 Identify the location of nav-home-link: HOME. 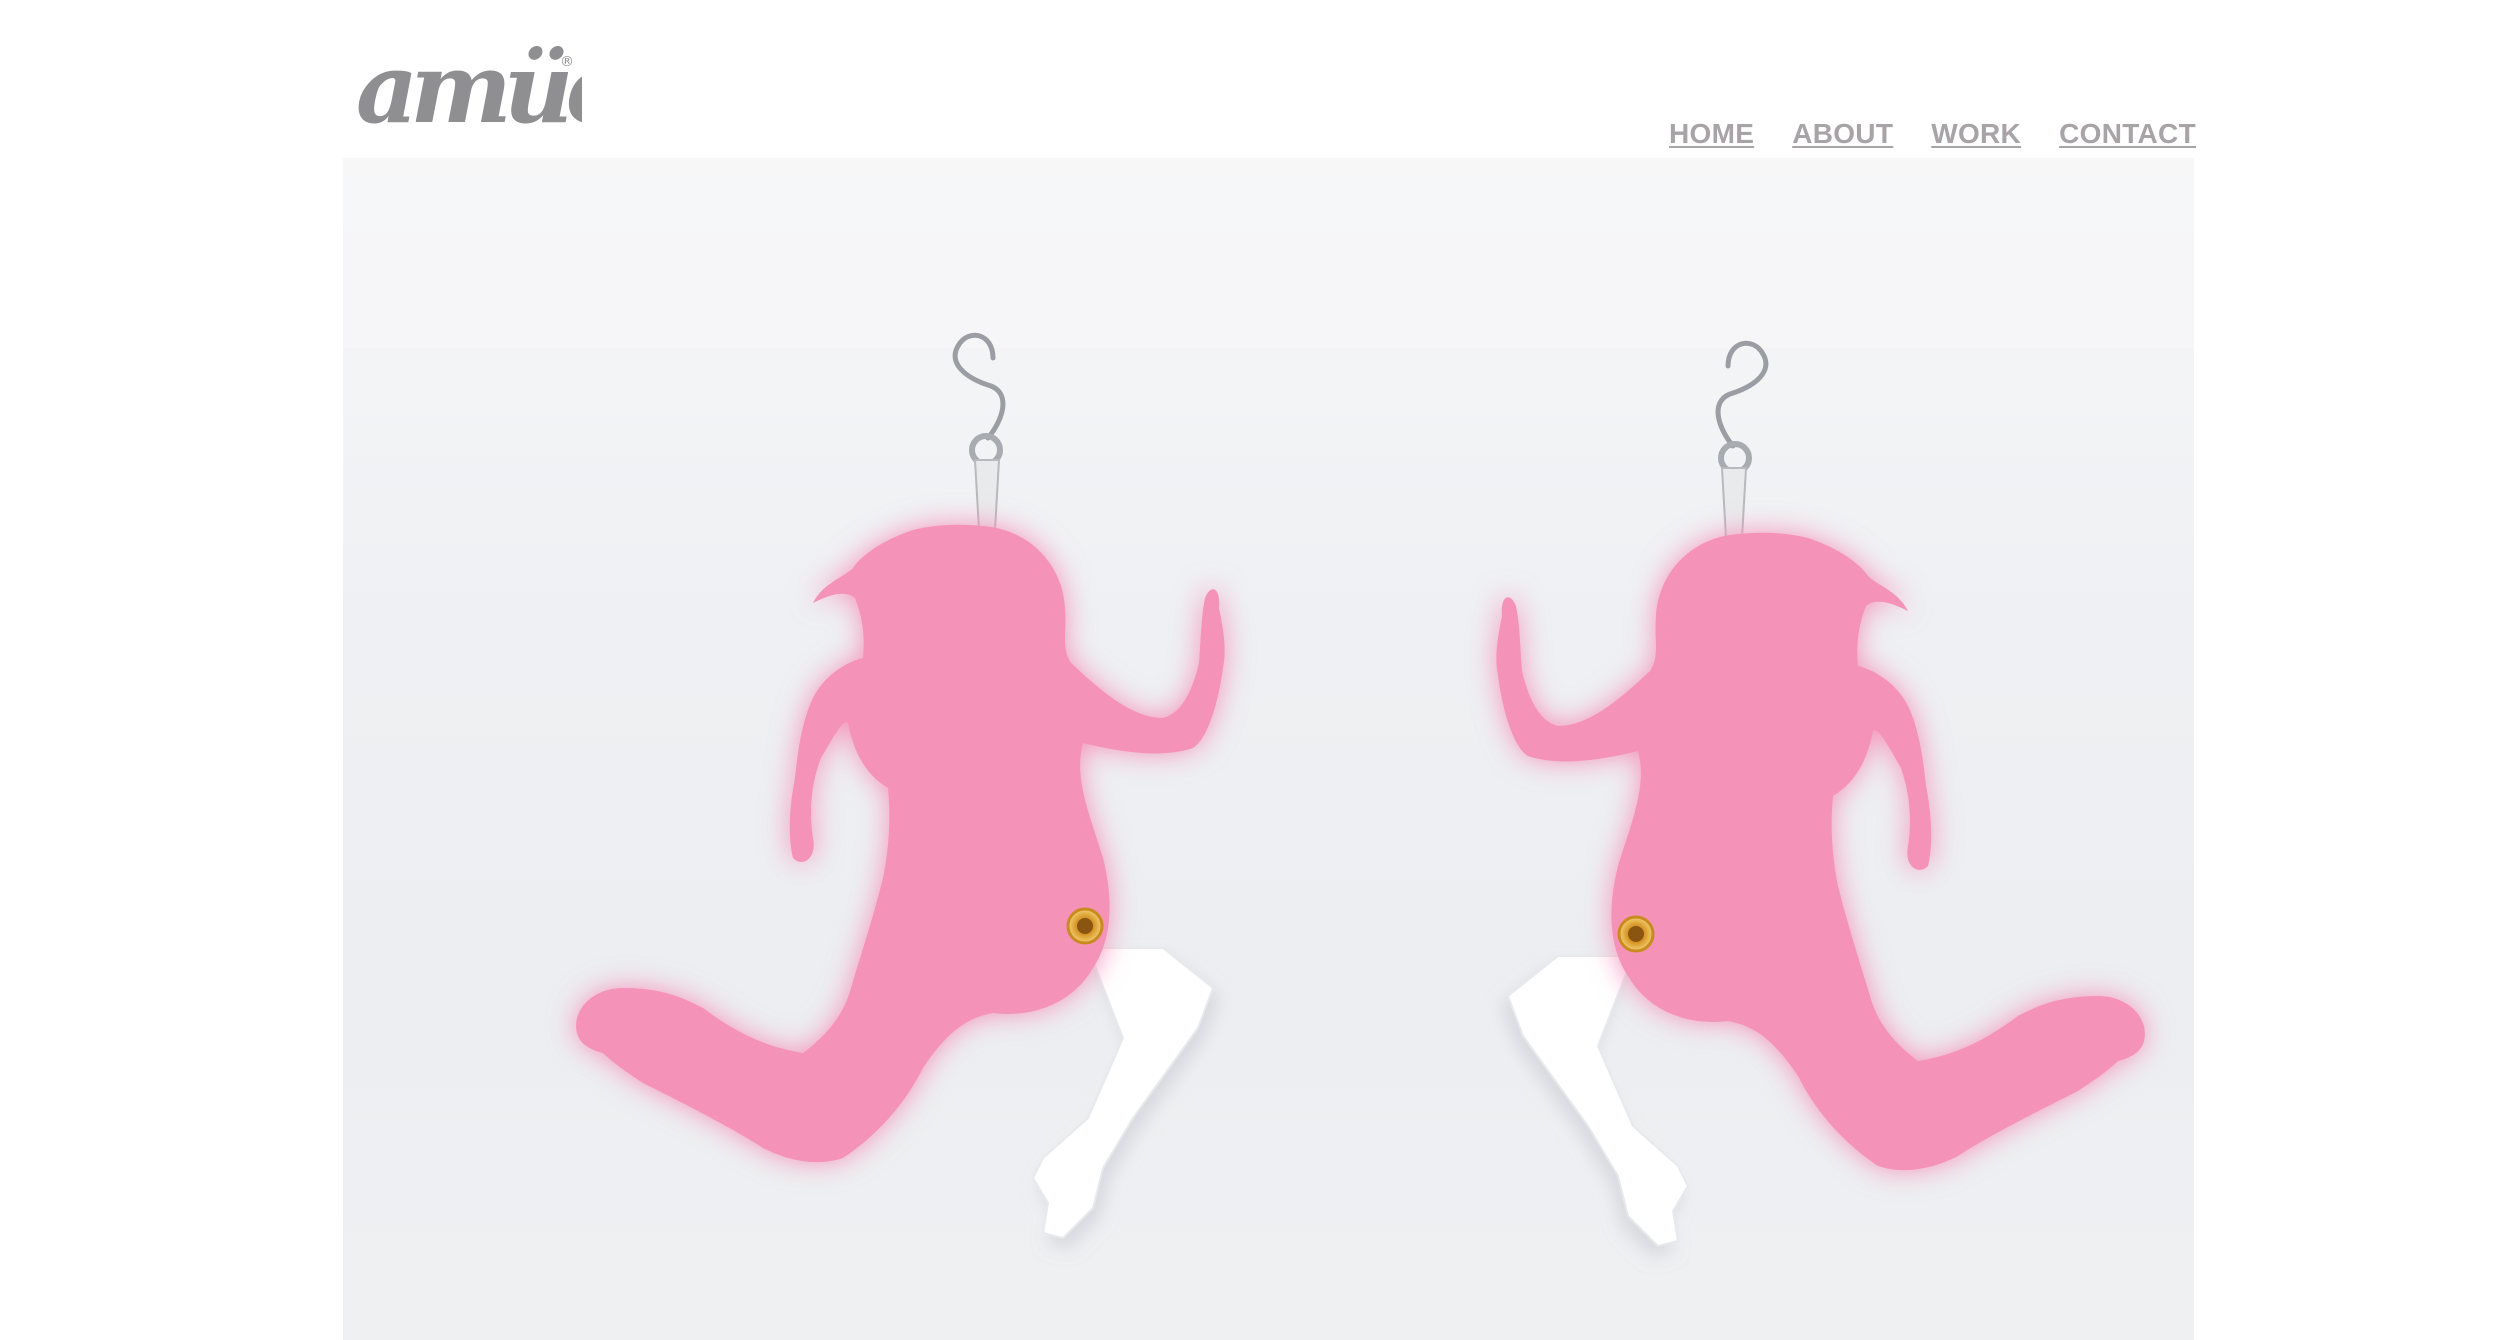
(1711, 134).